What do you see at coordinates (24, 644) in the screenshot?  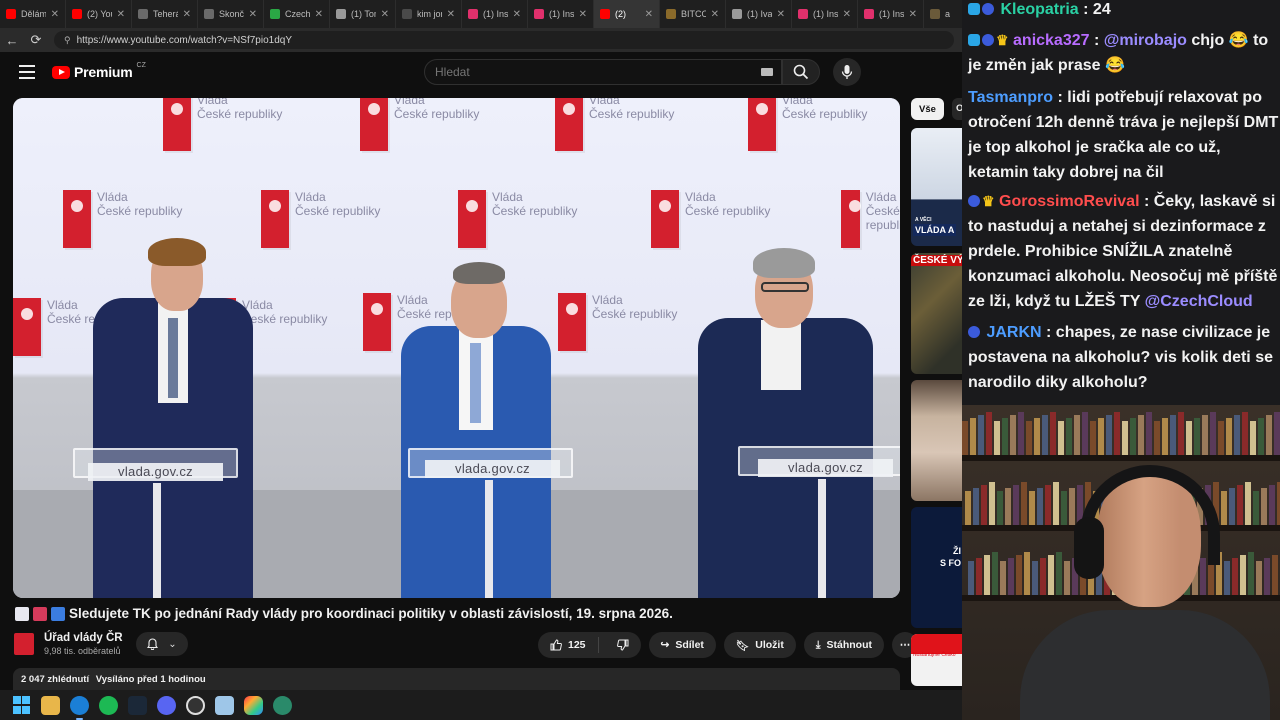 I see `channel-avatar` at bounding box center [24, 644].